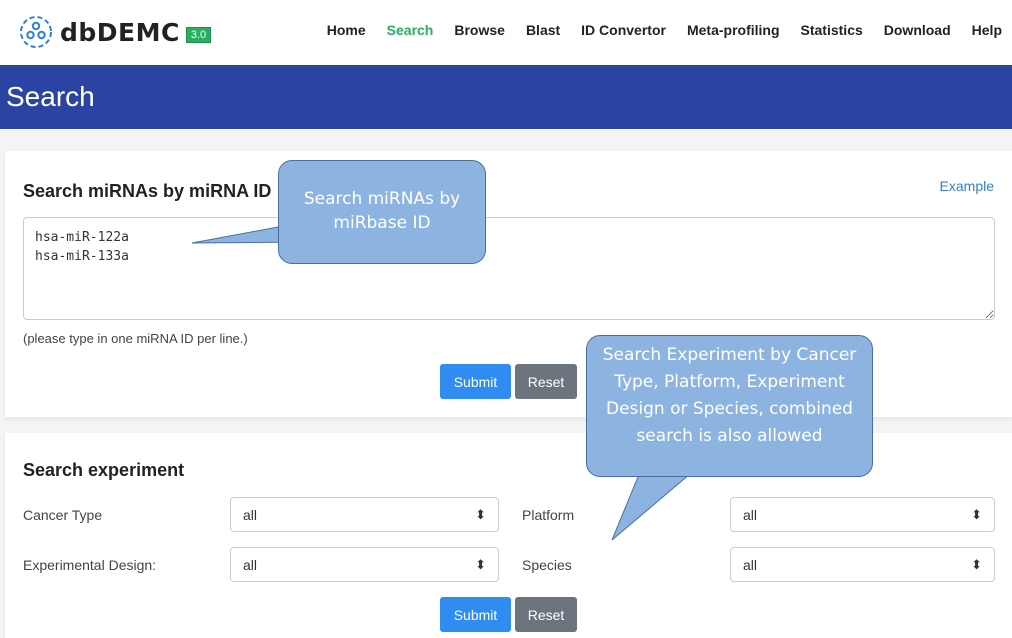 The image size is (1012, 638). What do you see at coordinates (546, 381) in the screenshot?
I see `mirna-reset-button: Reset` at bounding box center [546, 381].